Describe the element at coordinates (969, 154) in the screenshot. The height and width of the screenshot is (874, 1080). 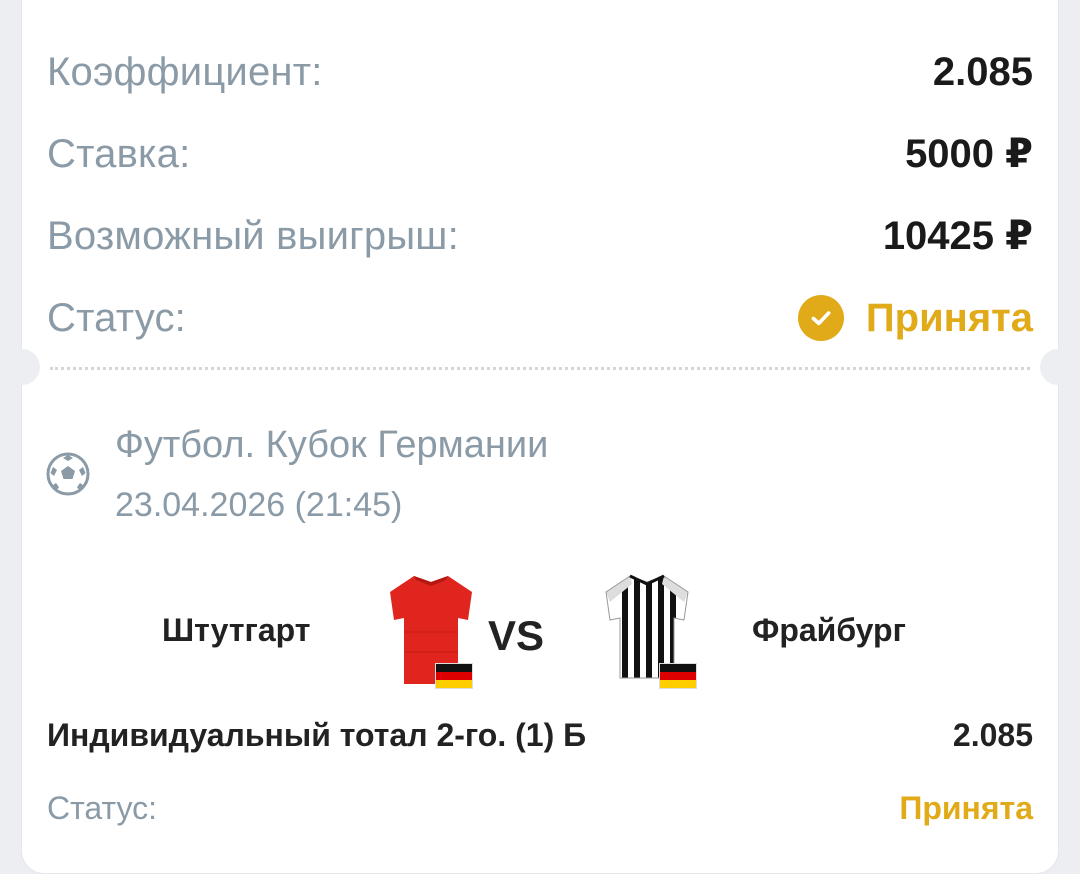
I see `stake-value: 5000 ₽` at that location.